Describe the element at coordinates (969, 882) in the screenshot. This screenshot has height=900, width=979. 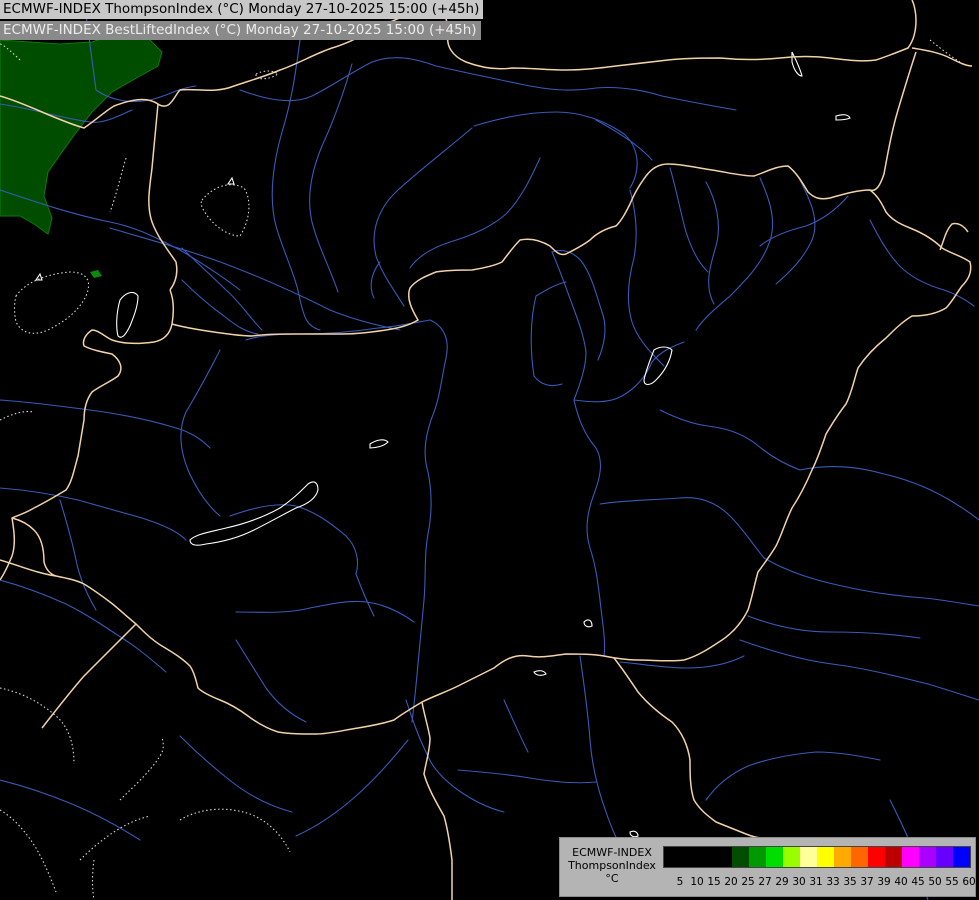
I see `legend-tick-label: 60` at that location.